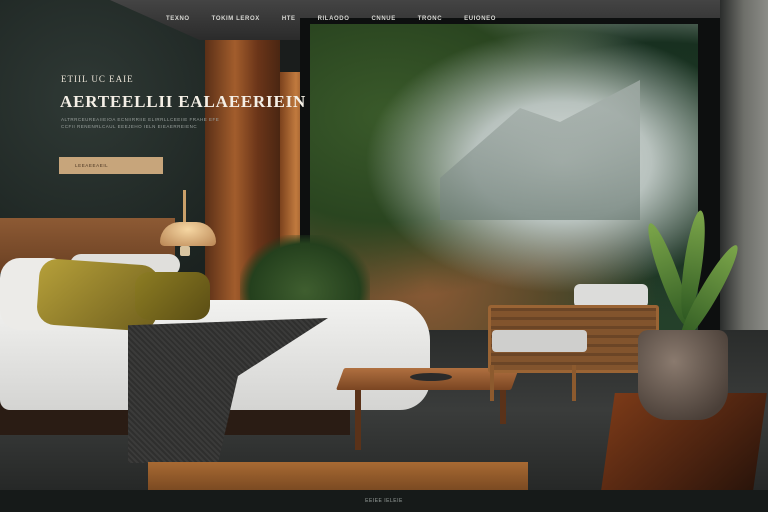  What do you see at coordinates (185, 251) in the screenshot?
I see `lamp-base` at bounding box center [185, 251].